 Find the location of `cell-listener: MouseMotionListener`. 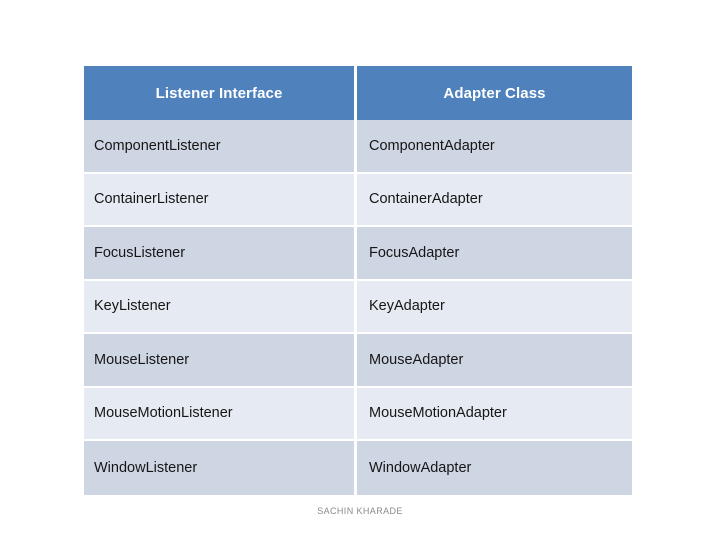

cell-listener: MouseMotionListener is located at coordinates (220, 414).